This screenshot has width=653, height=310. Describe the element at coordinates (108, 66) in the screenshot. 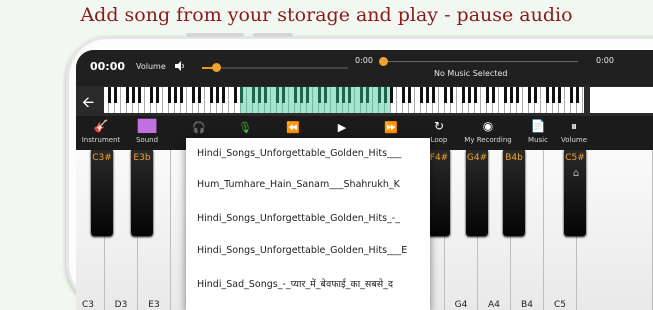

I see `elapsed-time: 00:00` at that location.